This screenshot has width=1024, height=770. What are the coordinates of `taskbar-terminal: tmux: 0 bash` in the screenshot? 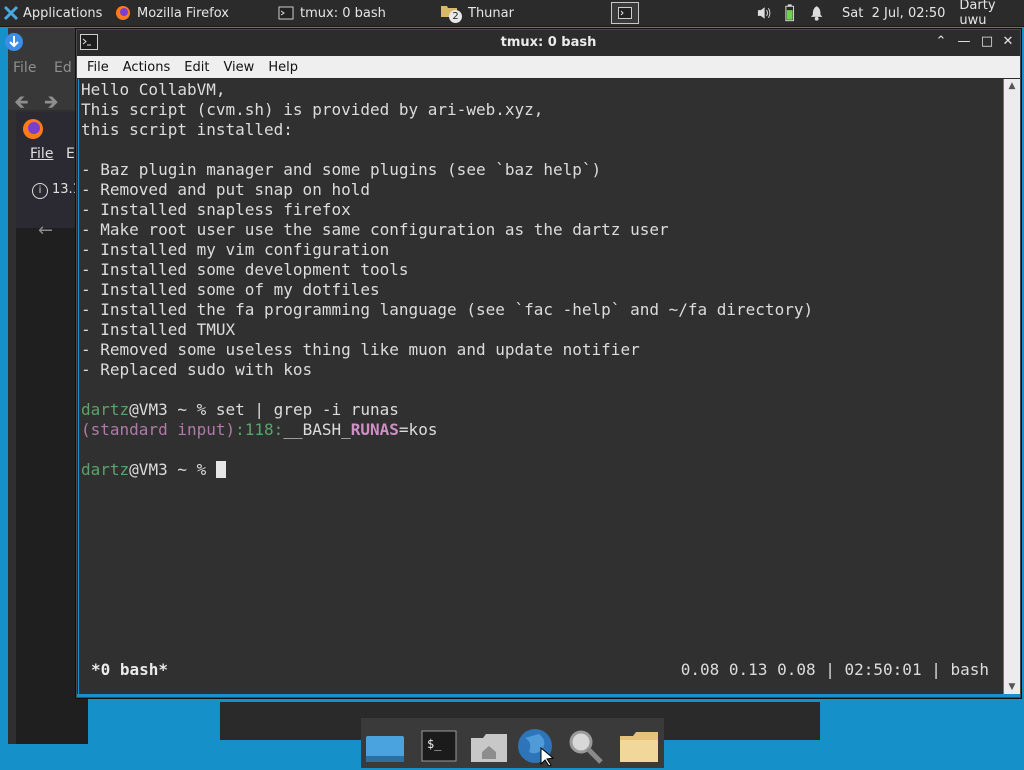 It's located at (355, 13).